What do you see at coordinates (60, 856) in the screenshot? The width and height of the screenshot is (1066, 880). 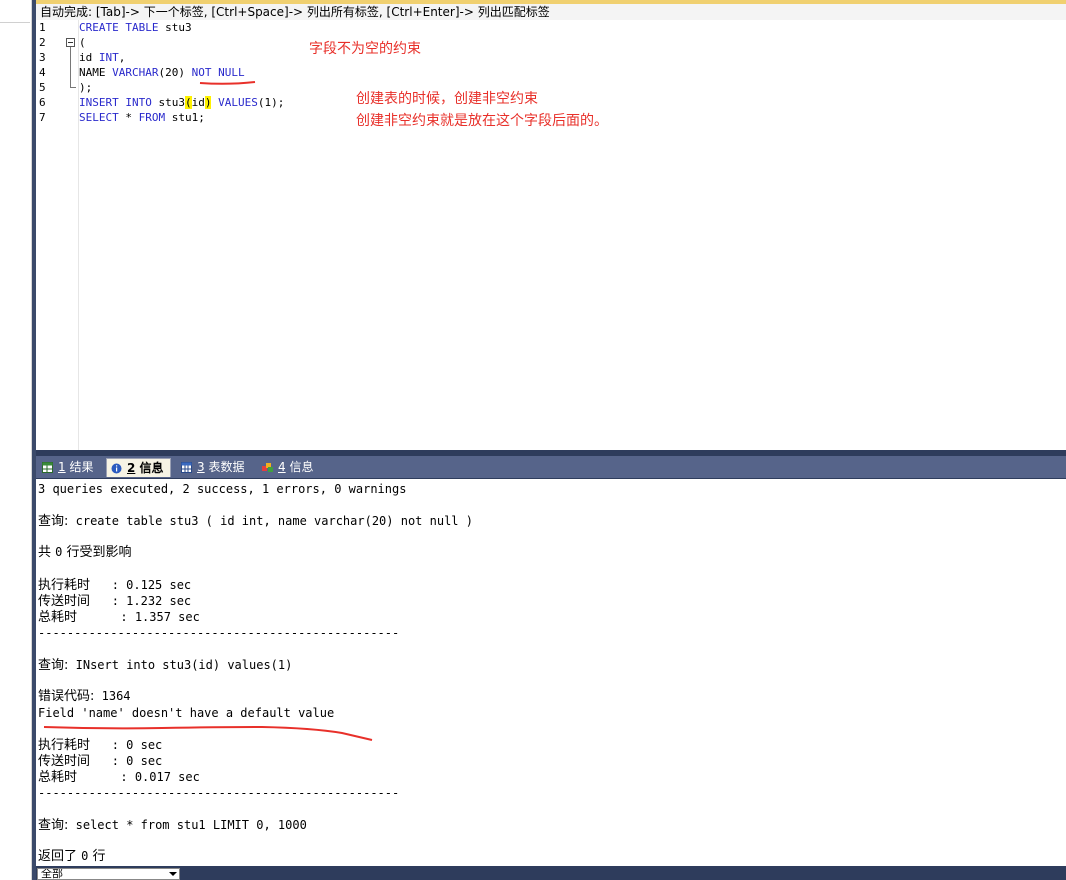 I see `returned-prefix: 返回了` at bounding box center [60, 856].